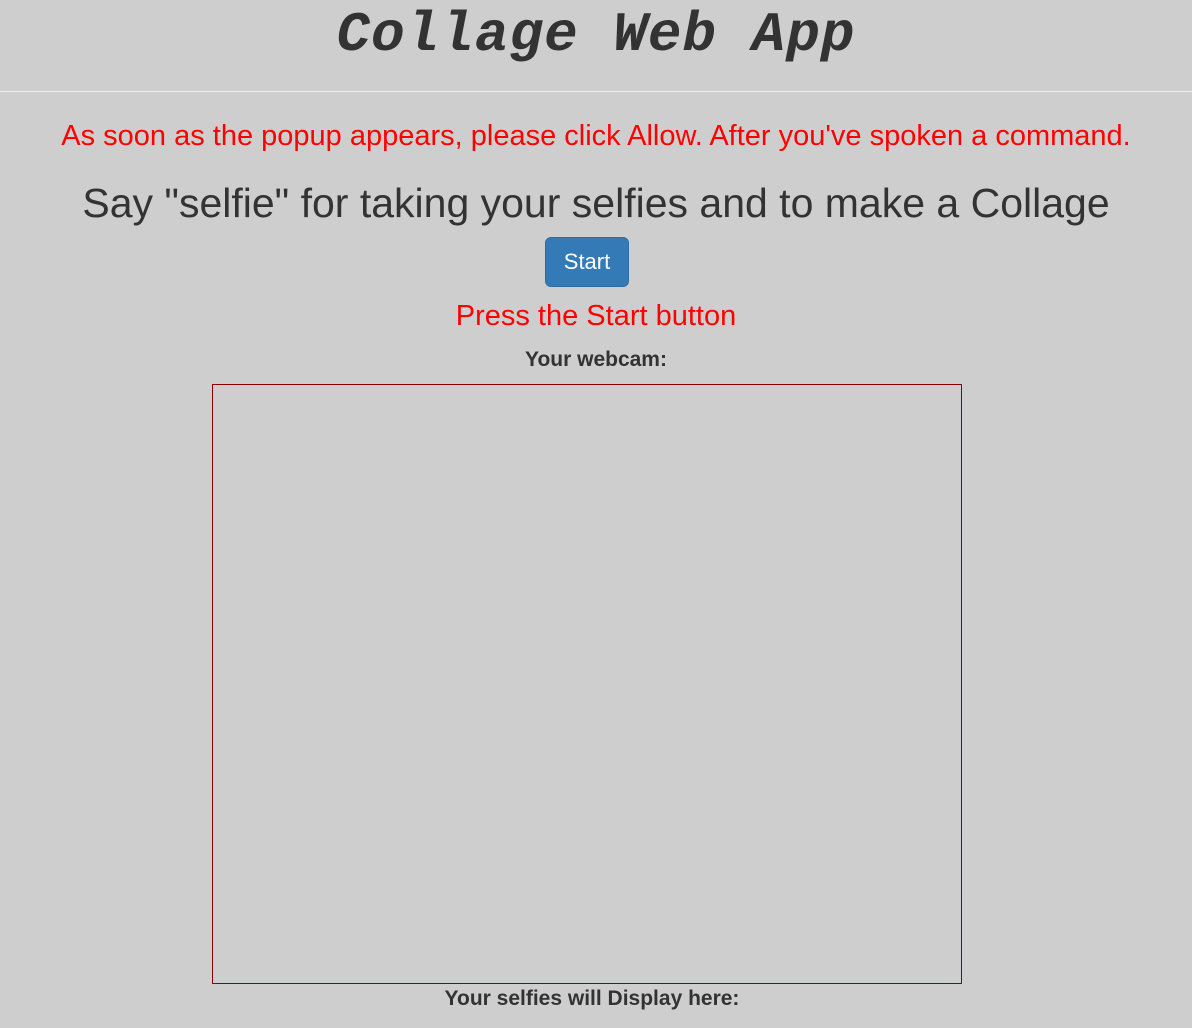  Describe the element at coordinates (587, 262) in the screenshot. I see `start-button: Start` at that location.